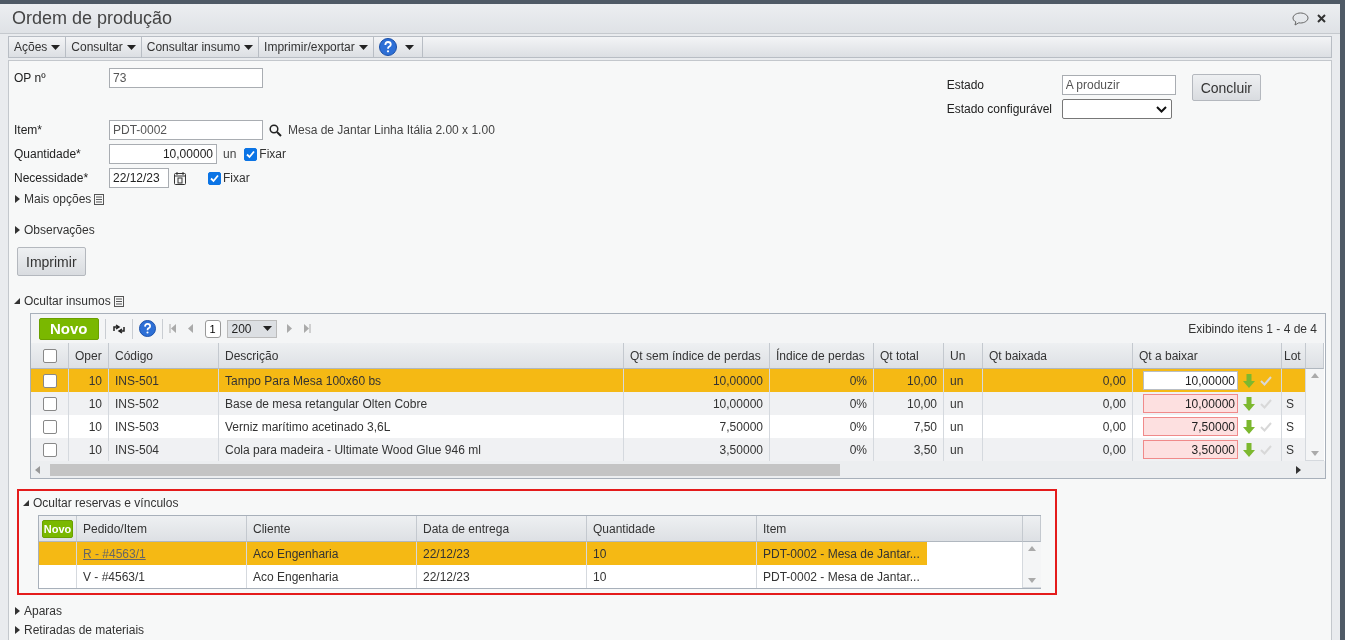 The height and width of the screenshot is (640, 1345). What do you see at coordinates (1300, 18) in the screenshot?
I see `speech-bubble-icon` at bounding box center [1300, 18].